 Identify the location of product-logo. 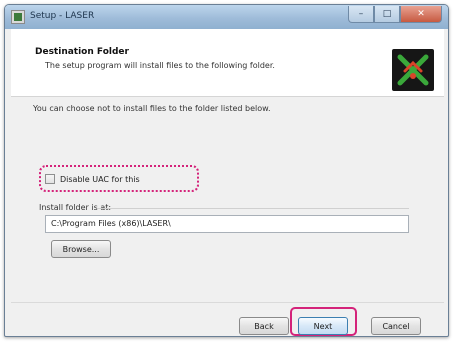
(413, 70).